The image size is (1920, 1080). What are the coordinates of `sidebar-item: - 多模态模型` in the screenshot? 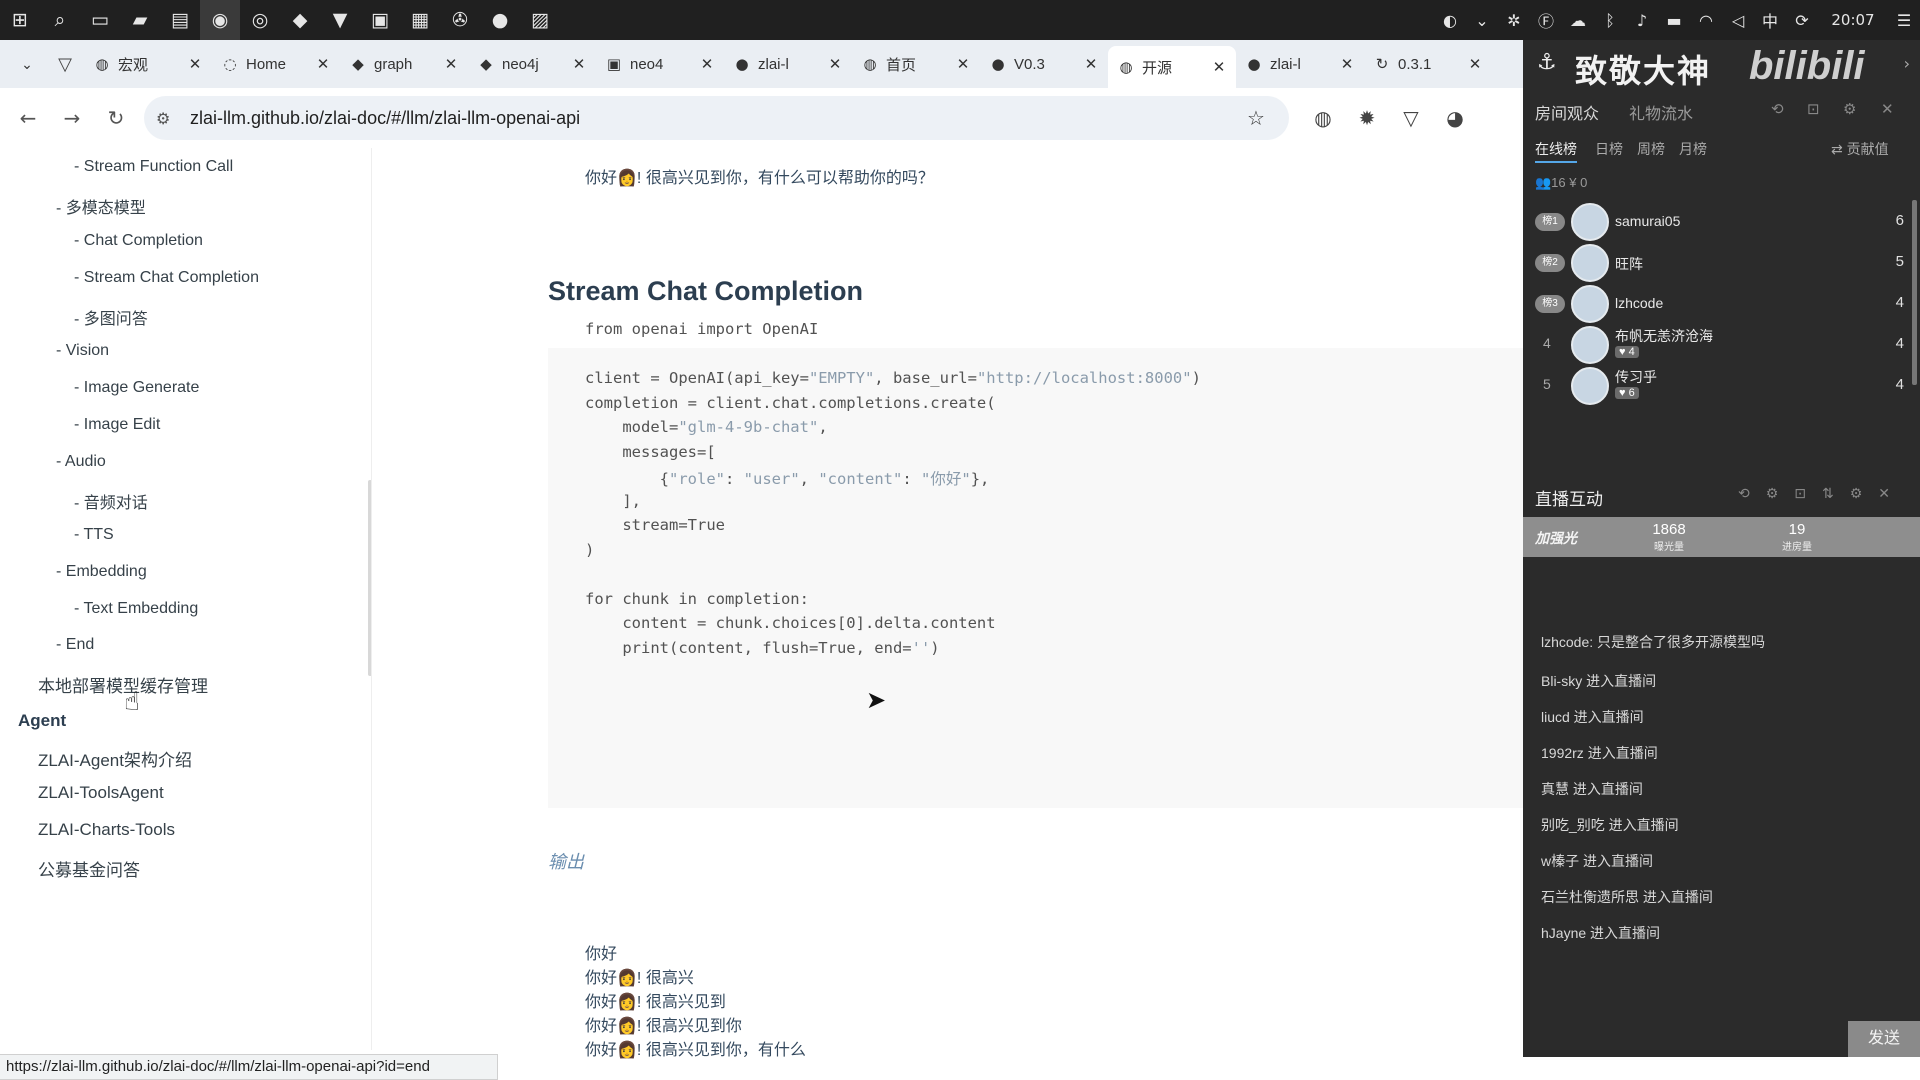 It's located at (101, 206).